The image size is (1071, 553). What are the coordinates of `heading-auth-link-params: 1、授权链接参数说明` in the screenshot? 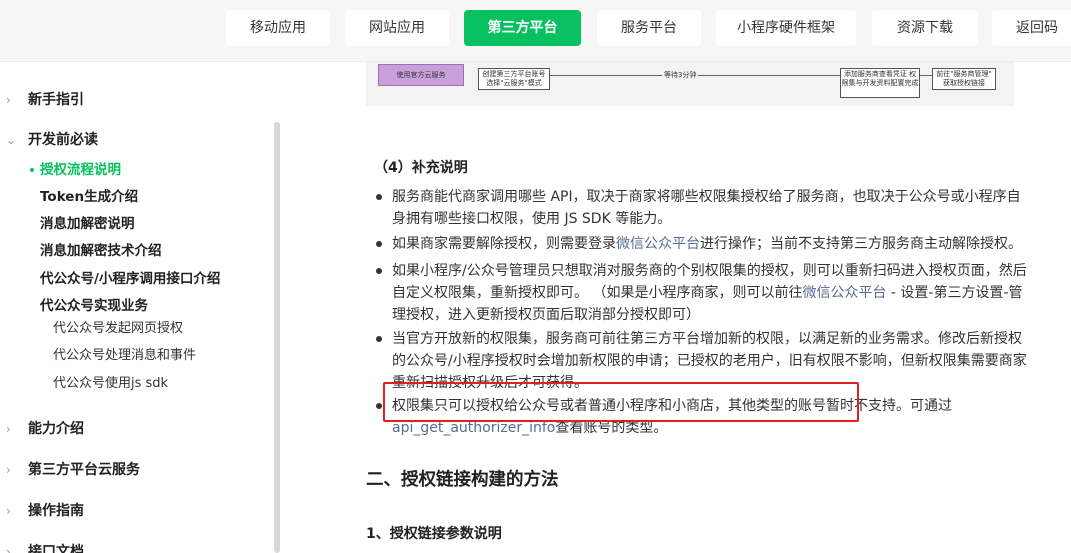 It's located at (434, 534).